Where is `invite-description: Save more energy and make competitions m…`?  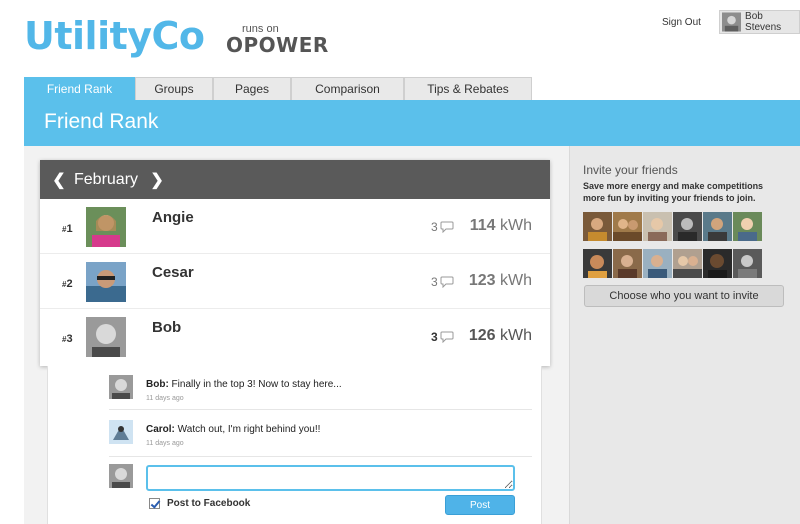
invite-description: Save more energy and make competitions m… is located at coordinates (673, 192).